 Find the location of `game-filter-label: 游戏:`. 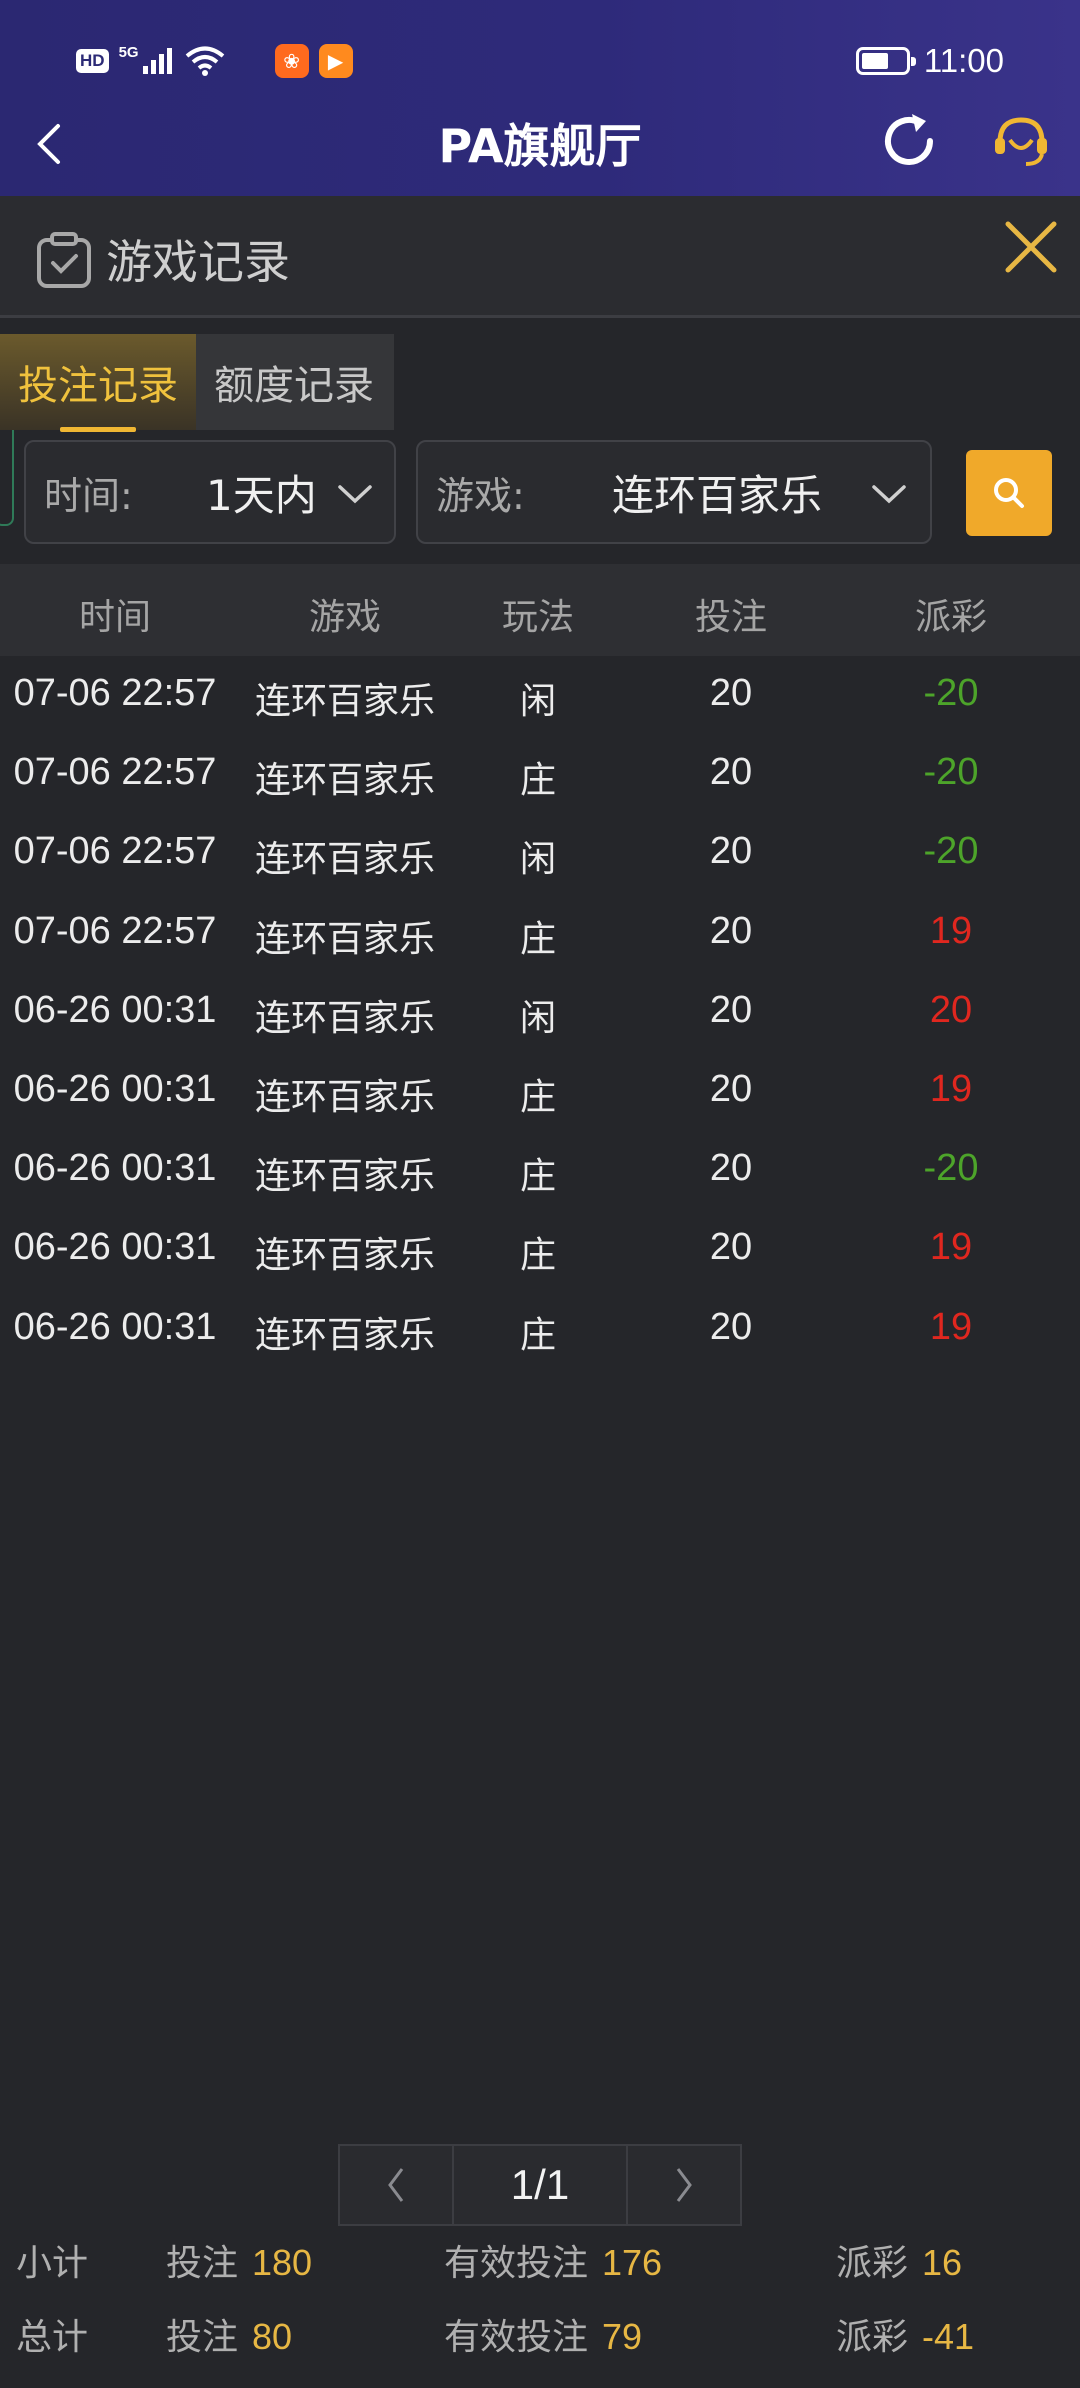

game-filter-label: 游戏: is located at coordinates (480, 495).